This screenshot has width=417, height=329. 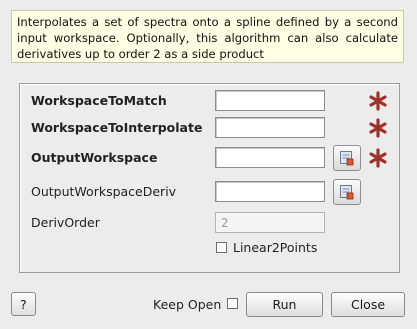 I want to click on deriv-order-label: DerivOrder, so click(x=65, y=222).